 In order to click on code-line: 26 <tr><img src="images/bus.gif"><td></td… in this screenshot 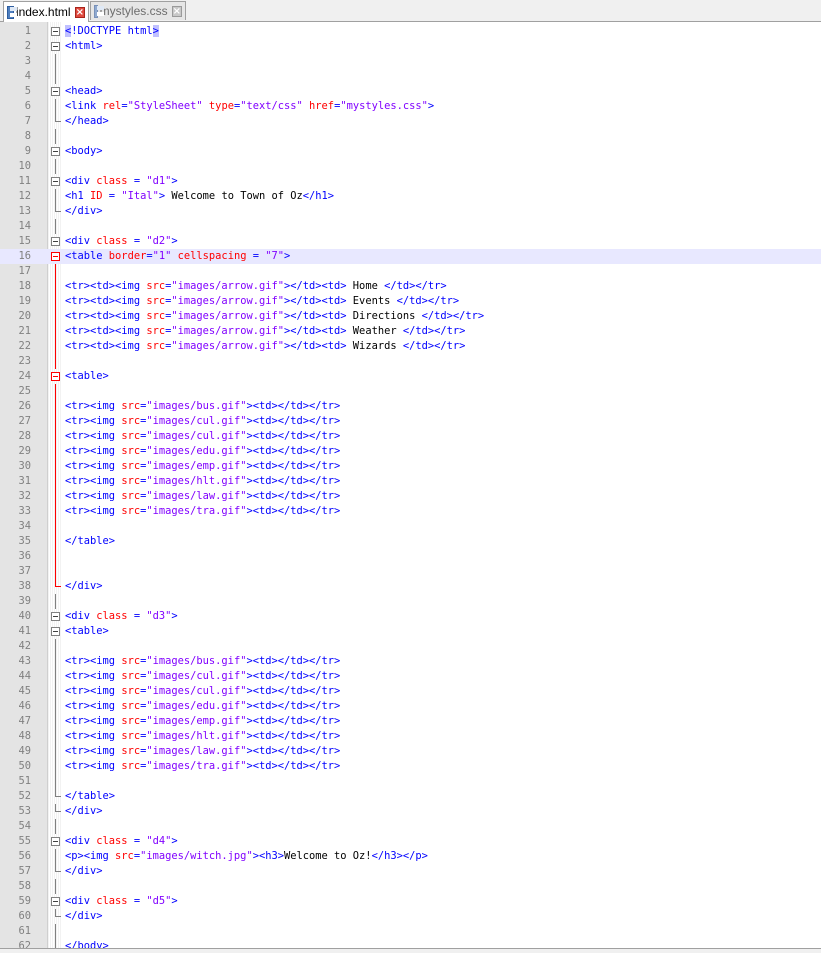, I will do `click(410, 406)`.